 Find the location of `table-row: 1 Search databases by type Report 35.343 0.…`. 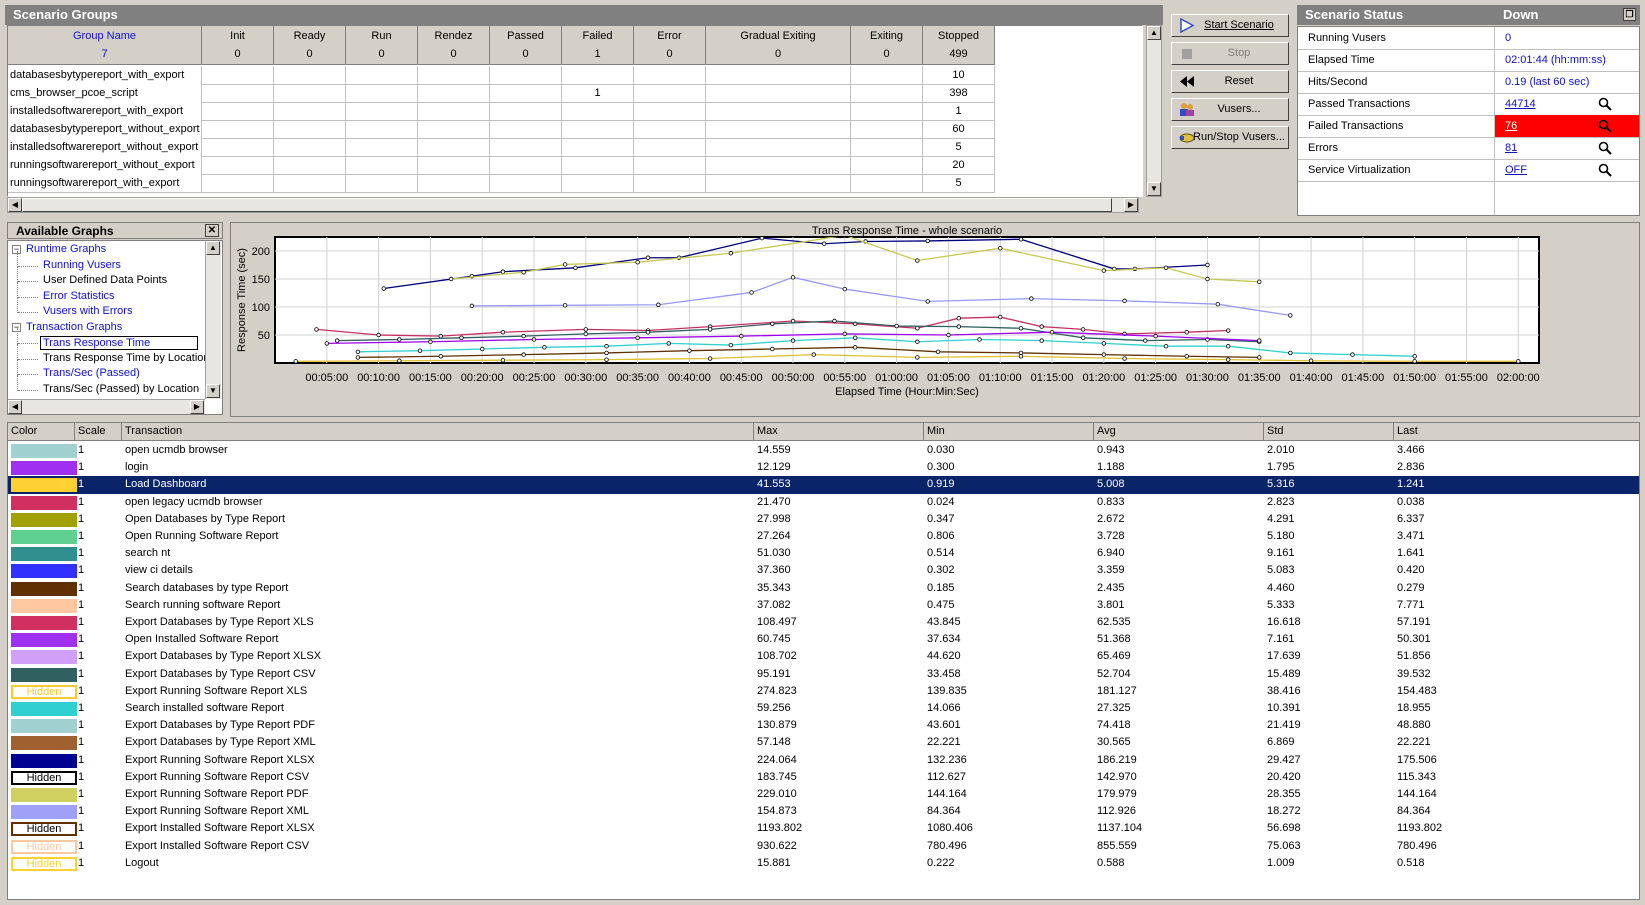

table-row: 1 Search databases by type Report 35.343 0.… is located at coordinates (823, 589).